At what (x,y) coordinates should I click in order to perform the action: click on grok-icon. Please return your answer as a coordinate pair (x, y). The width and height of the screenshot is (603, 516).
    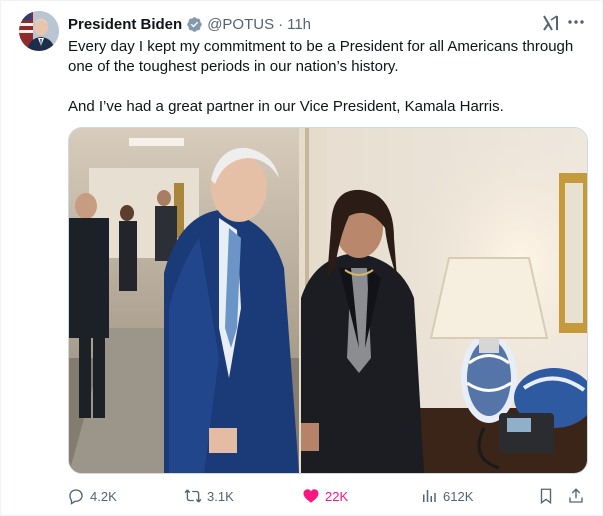
    Looking at the image, I should click on (551, 23).